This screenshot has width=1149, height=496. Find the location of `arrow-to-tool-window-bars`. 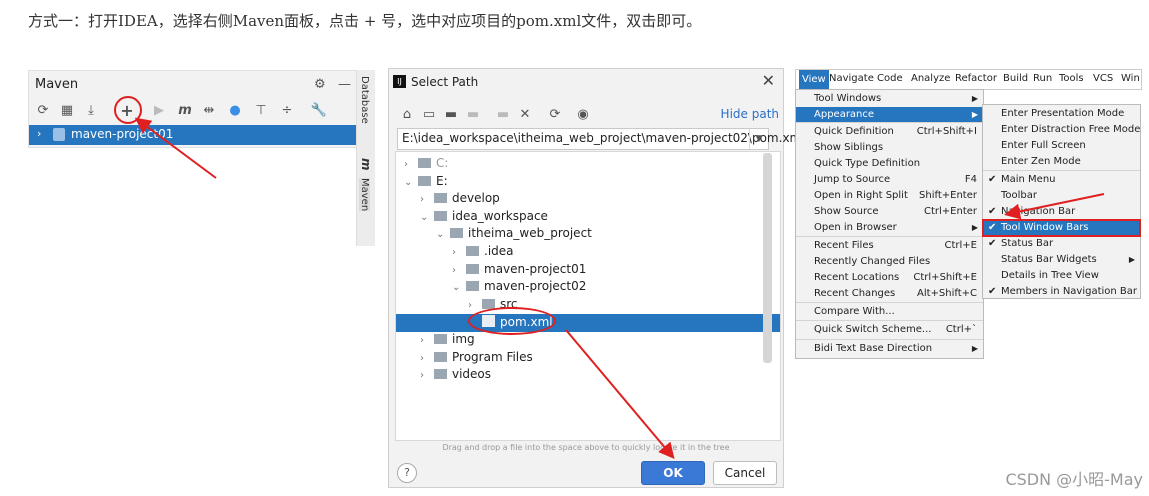

arrow-to-tool-window-bars is located at coordinates (1054, 206).